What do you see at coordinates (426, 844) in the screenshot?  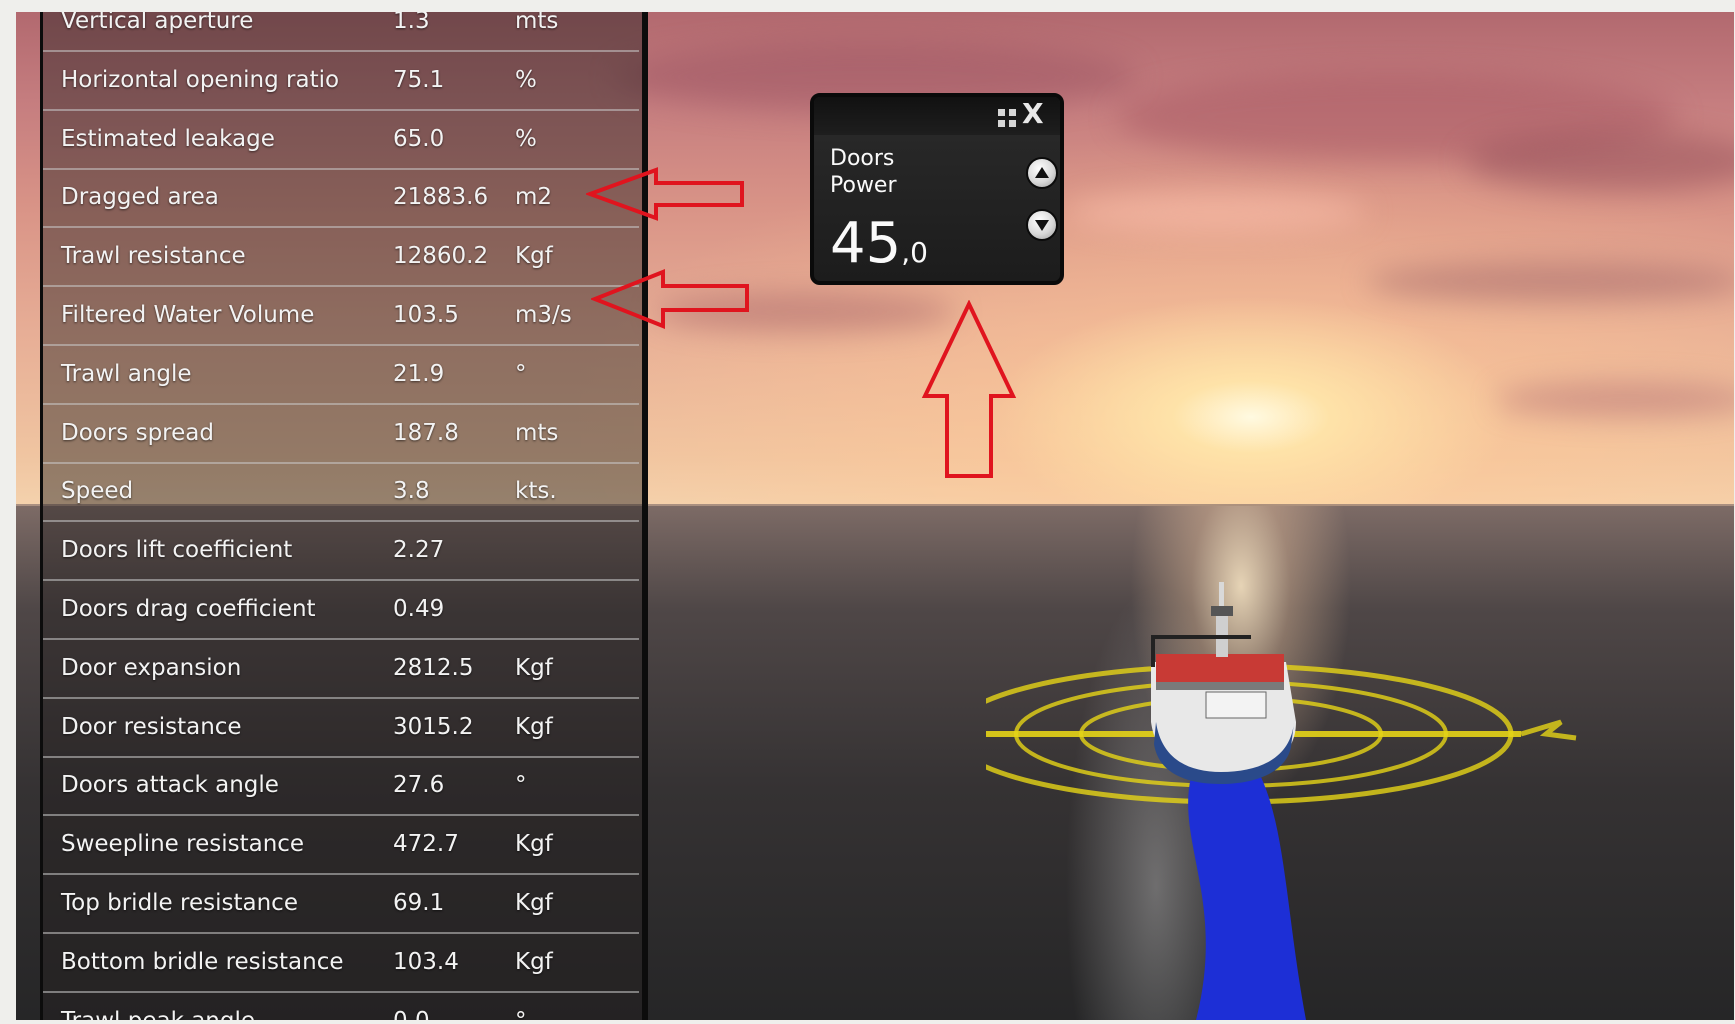 I see `row-value: 472.7` at bounding box center [426, 844].